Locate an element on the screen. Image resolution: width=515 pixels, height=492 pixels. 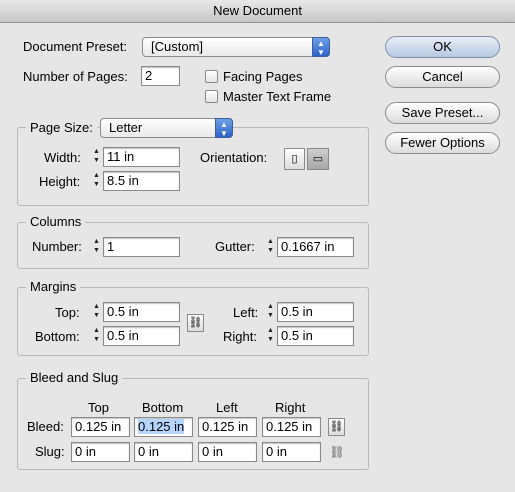
bleed-left-input: 0.125 in is located at coordinates (227, 427).